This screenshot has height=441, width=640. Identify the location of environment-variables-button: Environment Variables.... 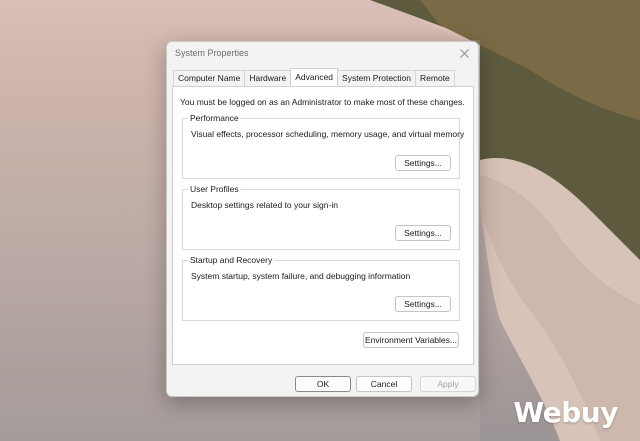
(411, 340).